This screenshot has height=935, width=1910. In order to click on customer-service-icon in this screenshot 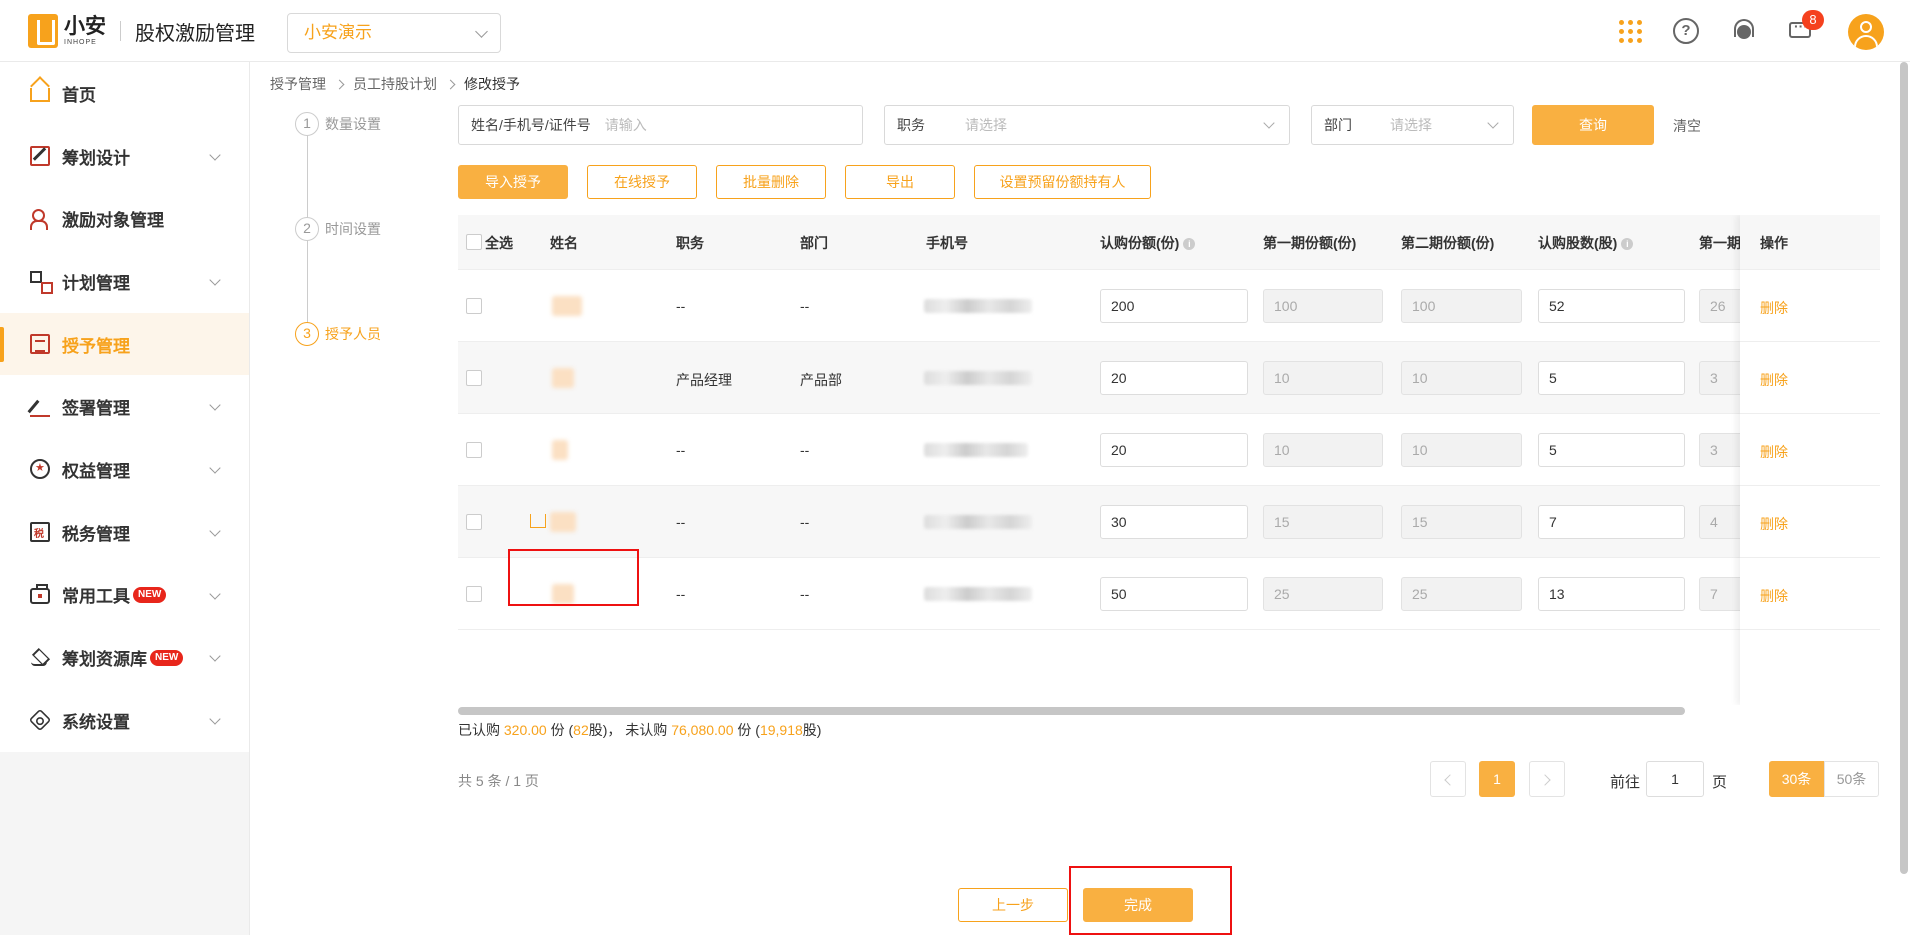, I will do `click(1744, 31)`.